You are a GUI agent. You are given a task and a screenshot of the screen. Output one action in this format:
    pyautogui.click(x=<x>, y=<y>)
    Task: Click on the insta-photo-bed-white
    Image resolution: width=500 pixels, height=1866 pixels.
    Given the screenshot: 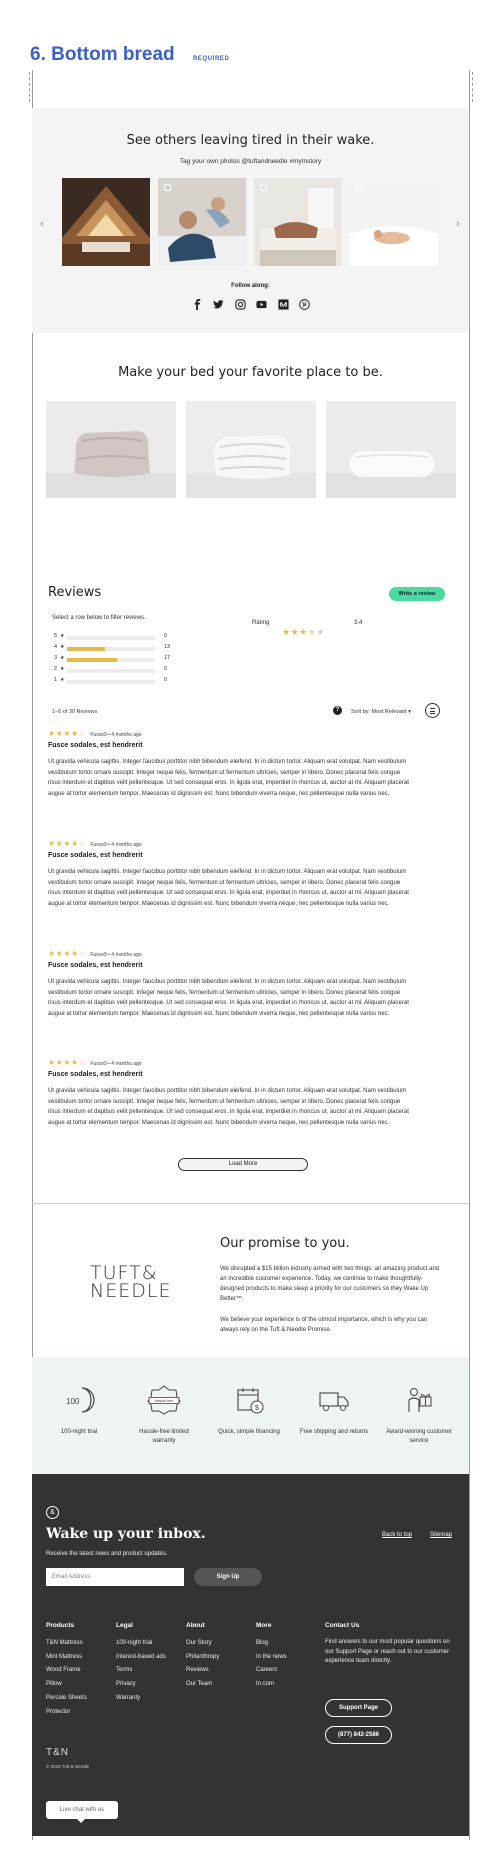 What is the action you would take?
    pyautogui.click(x=394, y=222)
    